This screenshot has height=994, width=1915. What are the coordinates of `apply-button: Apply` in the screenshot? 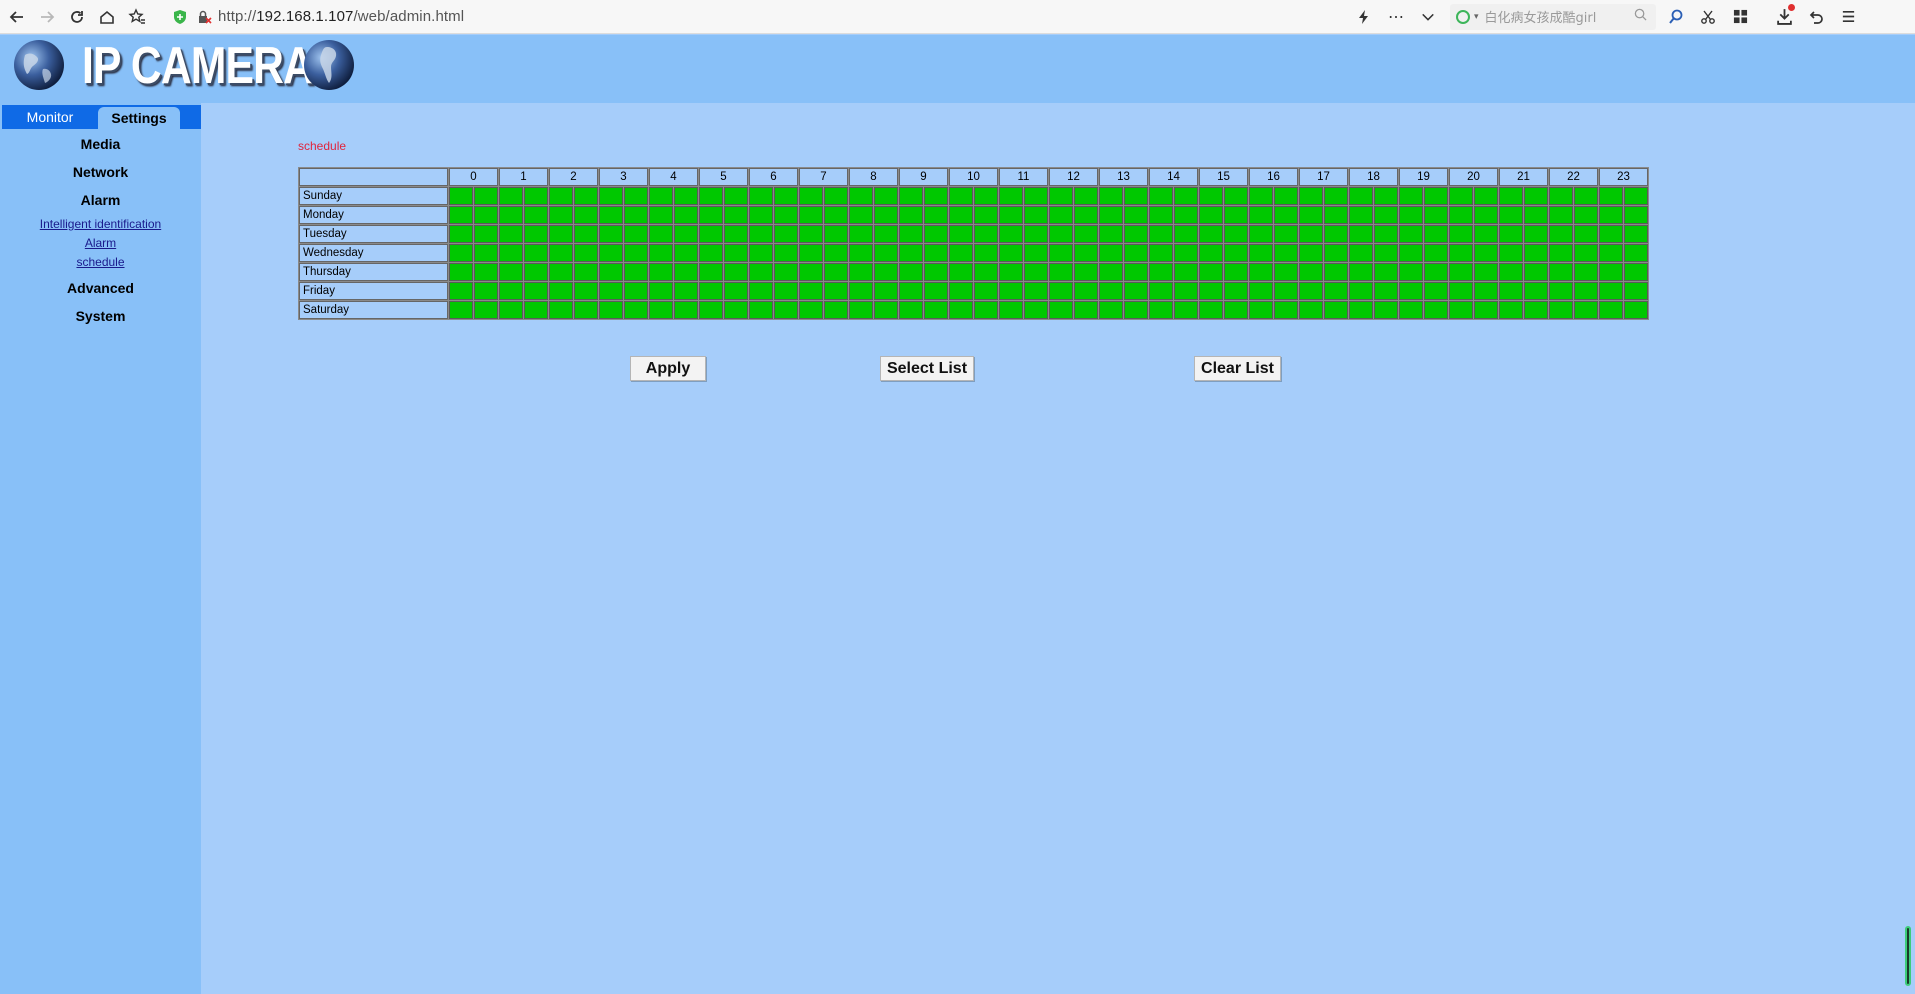 It's located at (668, 368).